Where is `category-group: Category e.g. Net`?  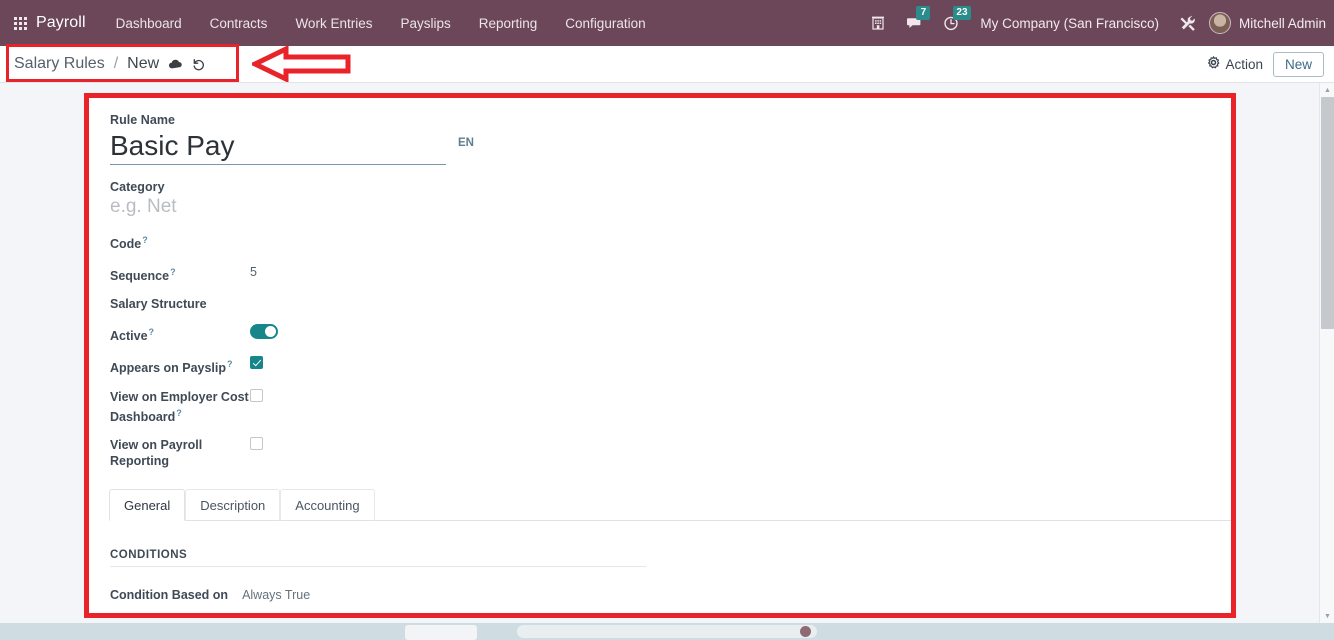
category-group: Category e.g. Net is located at coordinates (673, 200).